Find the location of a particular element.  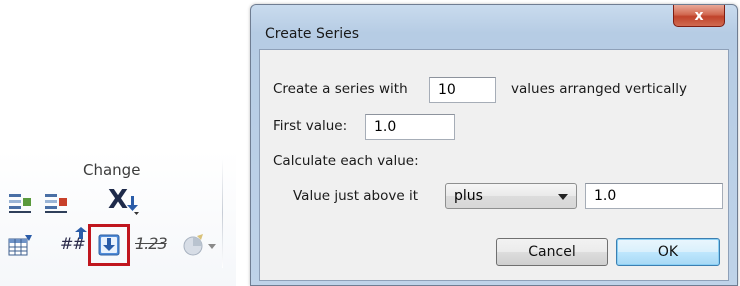

close-button: x is located at coordinates (699, 16).